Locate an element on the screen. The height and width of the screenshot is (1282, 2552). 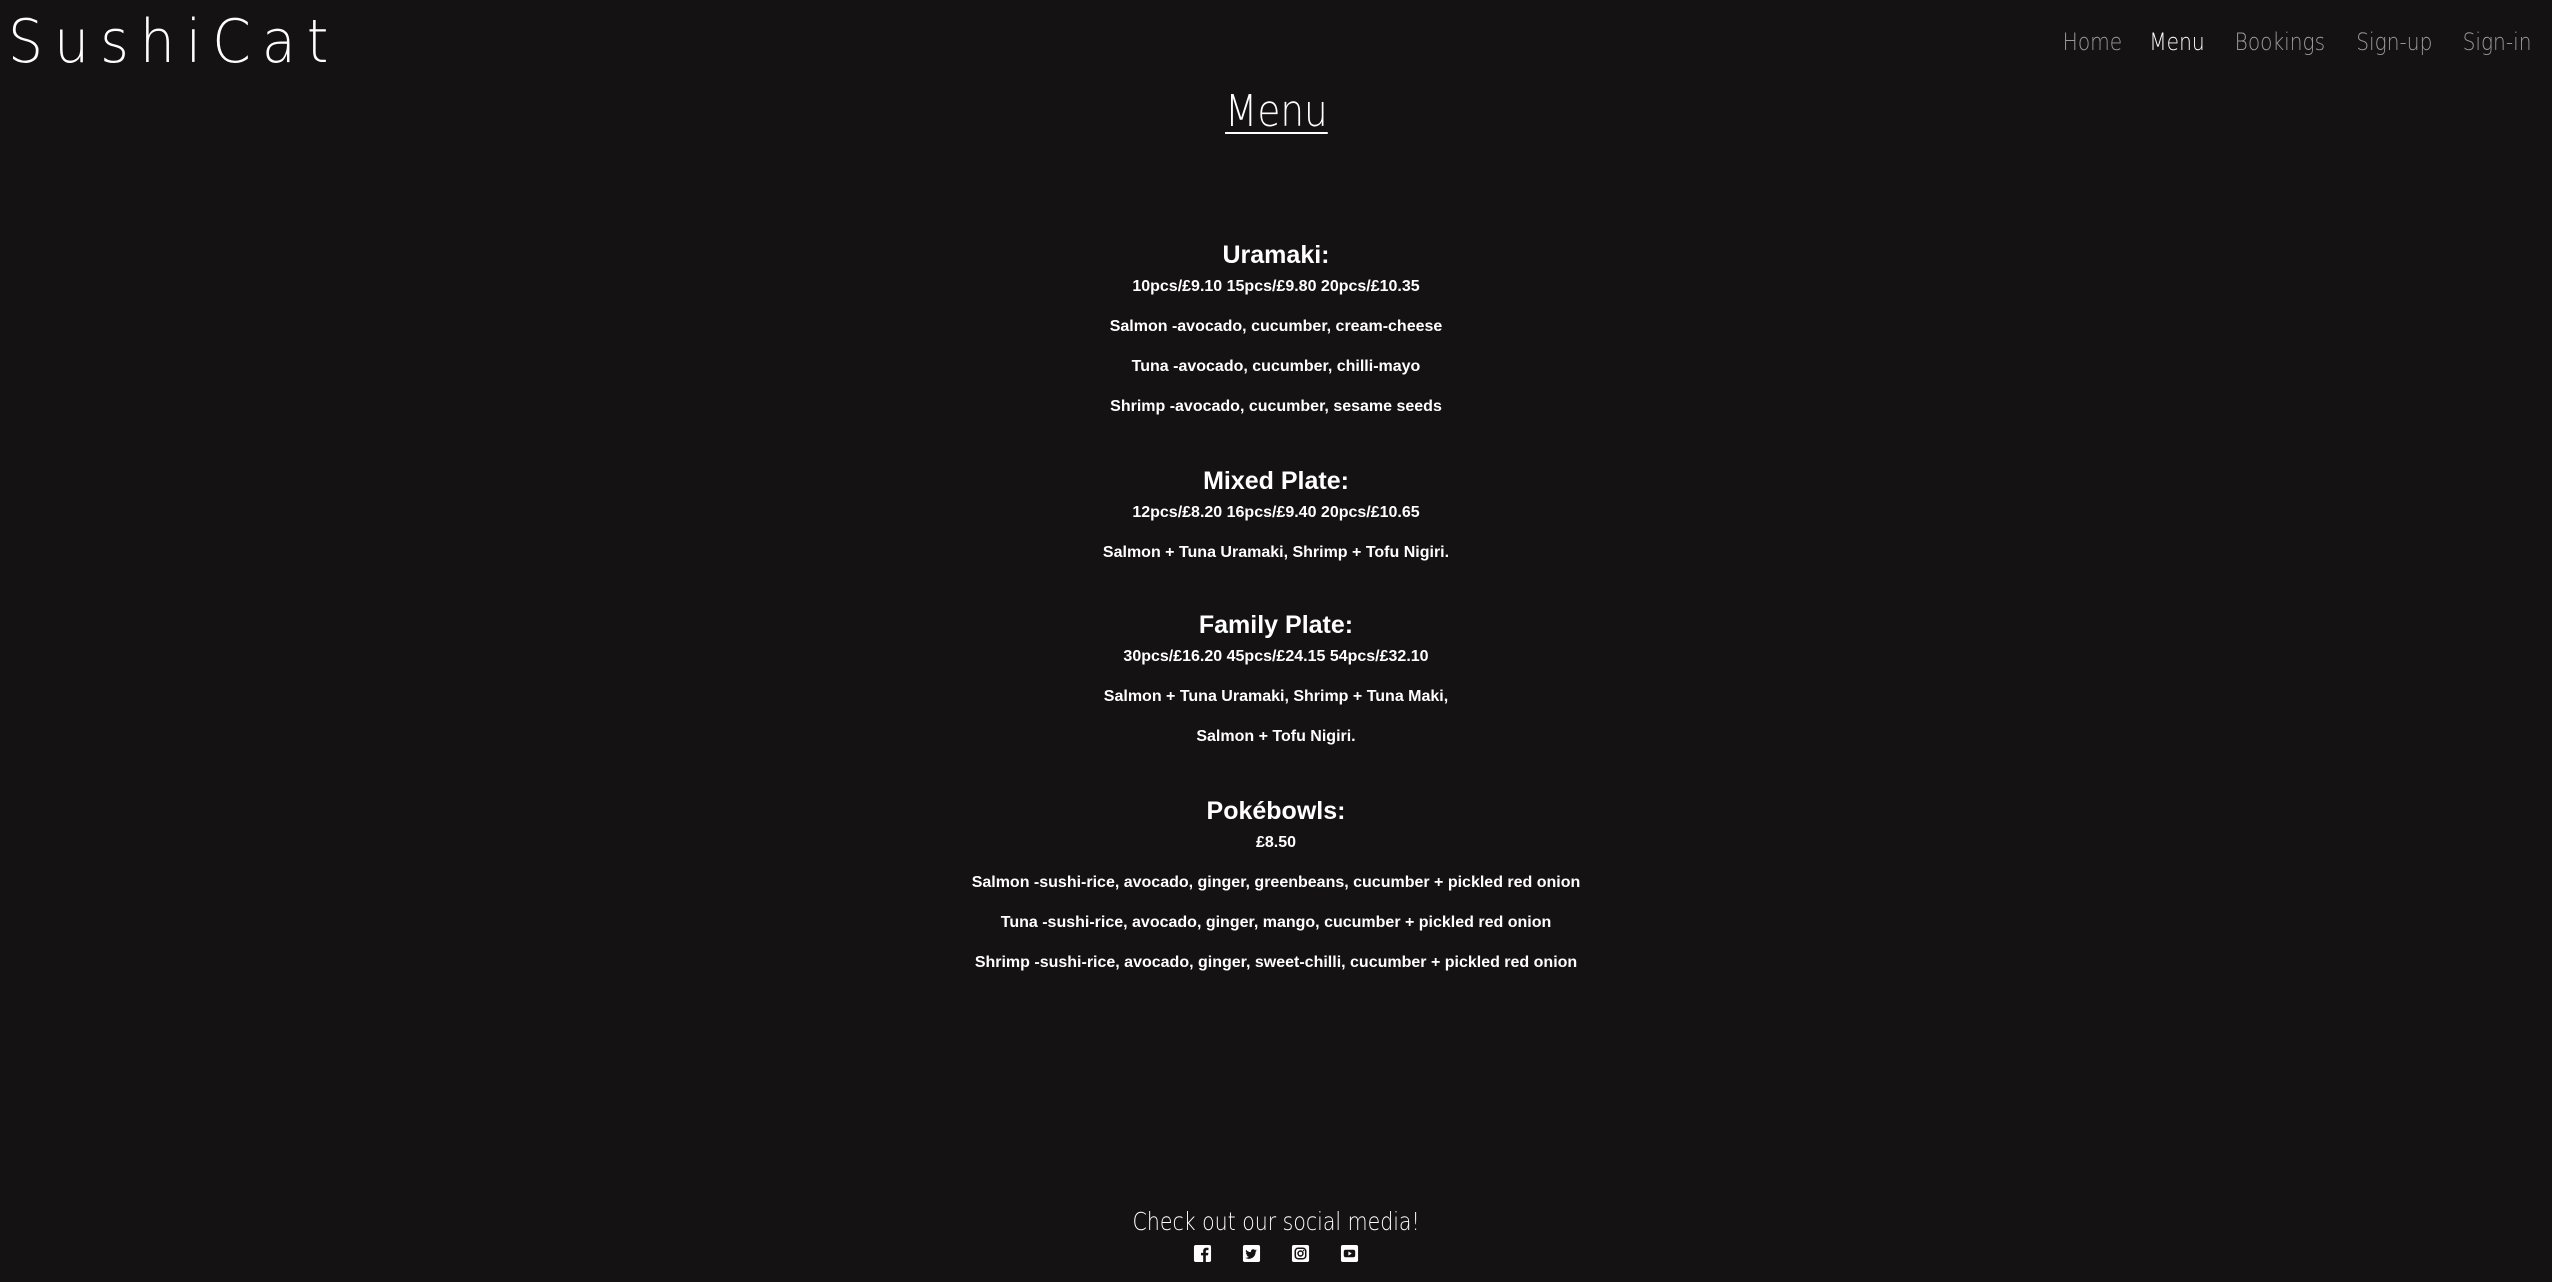
nav-link-sign-up: Sign-up is located at coordinates (2395, 42).